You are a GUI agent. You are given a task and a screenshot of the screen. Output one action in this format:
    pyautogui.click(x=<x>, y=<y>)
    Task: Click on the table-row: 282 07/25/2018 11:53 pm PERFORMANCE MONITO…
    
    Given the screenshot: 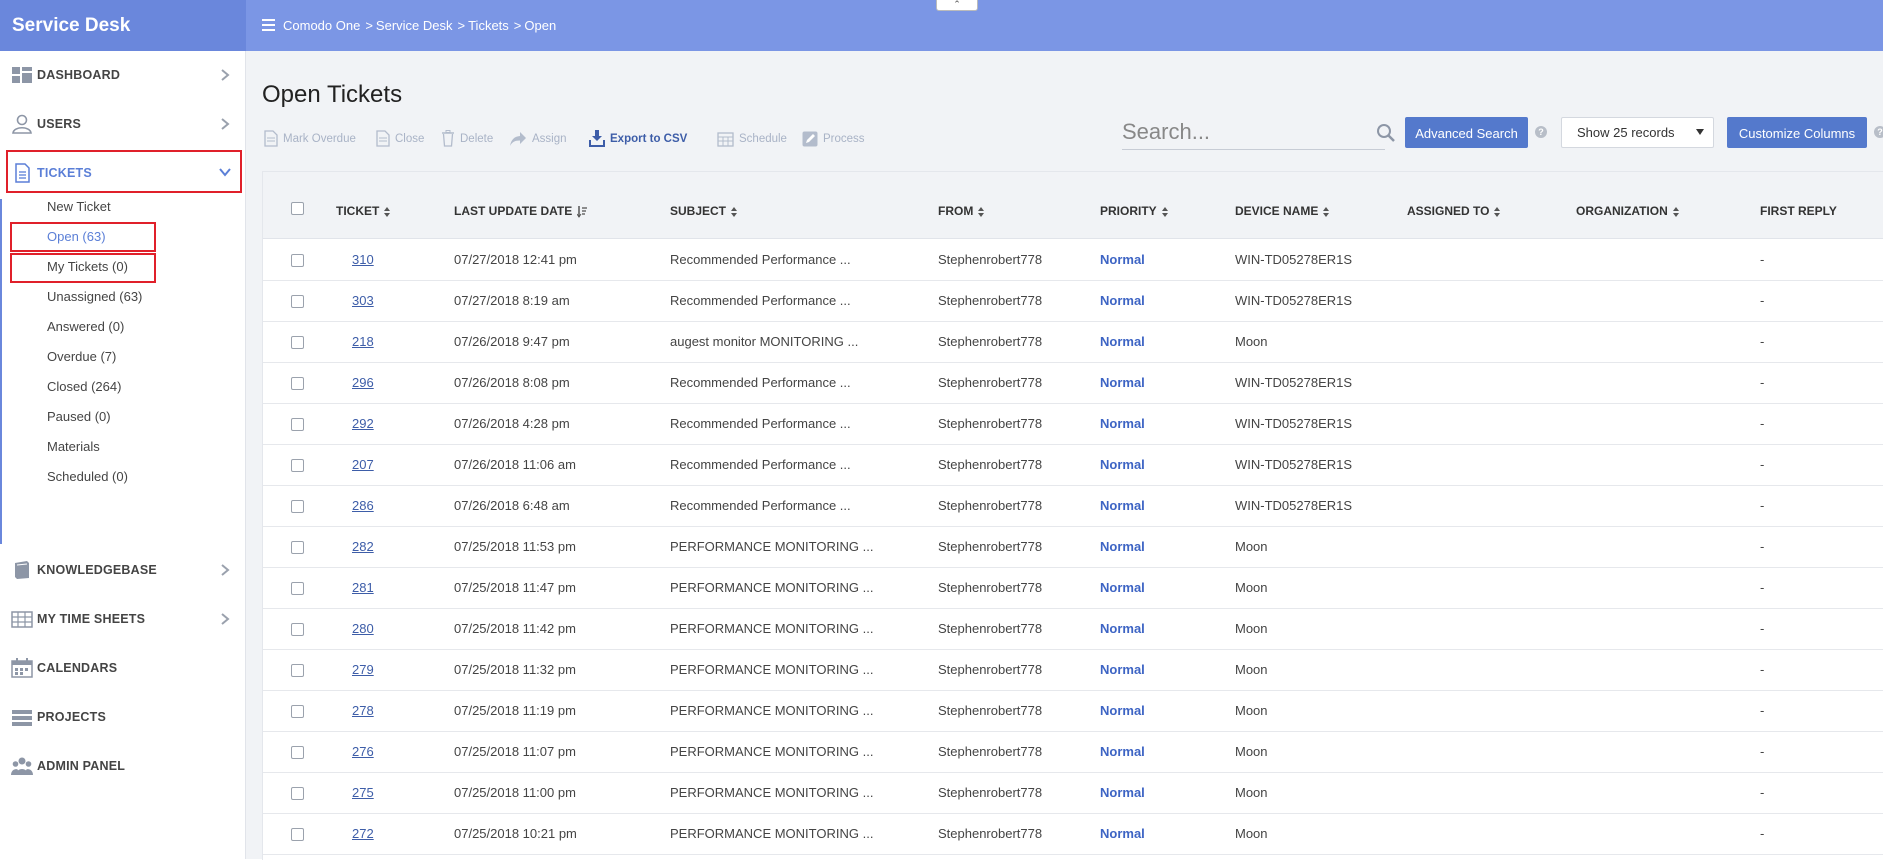 What is the action you would take?
    pyautogui.click(x=1073, y=547)
    